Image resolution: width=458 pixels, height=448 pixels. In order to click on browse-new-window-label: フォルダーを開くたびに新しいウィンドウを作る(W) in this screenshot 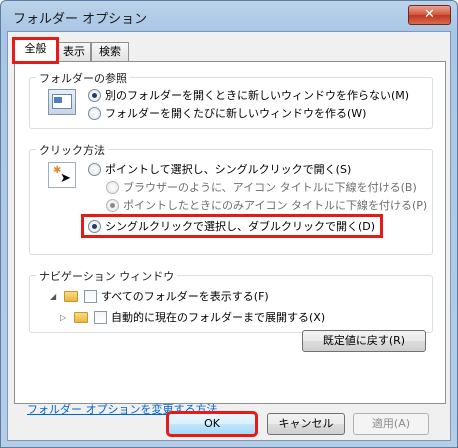, I will do `click(236, 113)`.